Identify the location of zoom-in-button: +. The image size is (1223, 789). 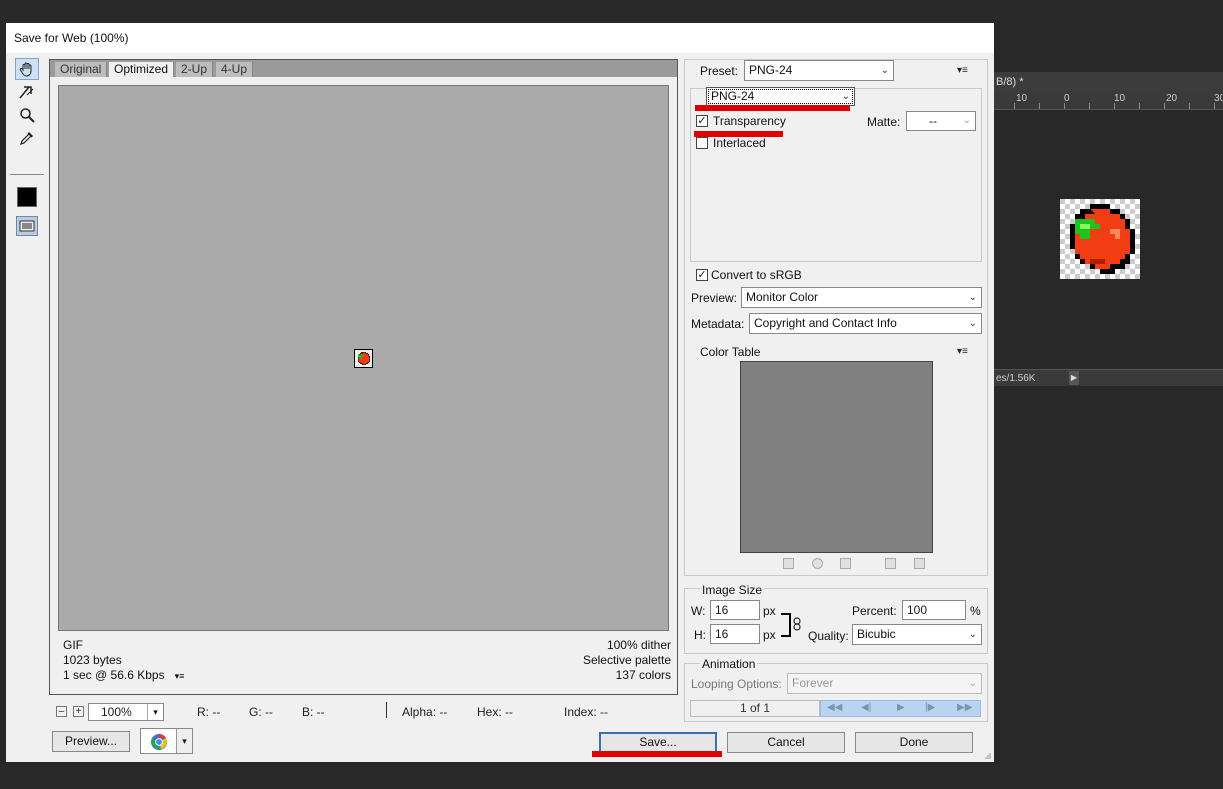
(78, 711).